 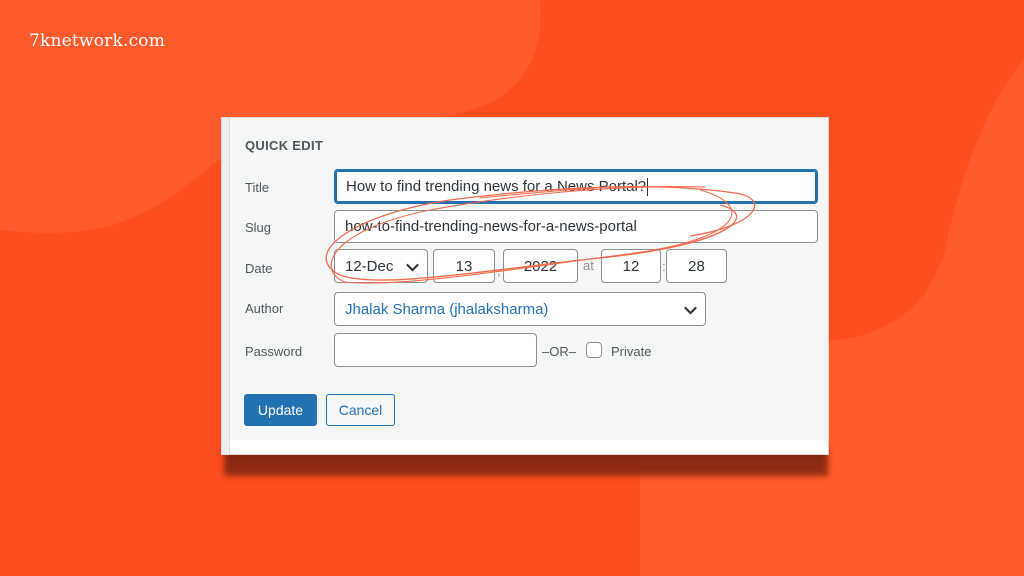 What do you see at coordinates (257, 187) in the screenshot?
I see `title-label: Title` at bounding box center [257, 187].